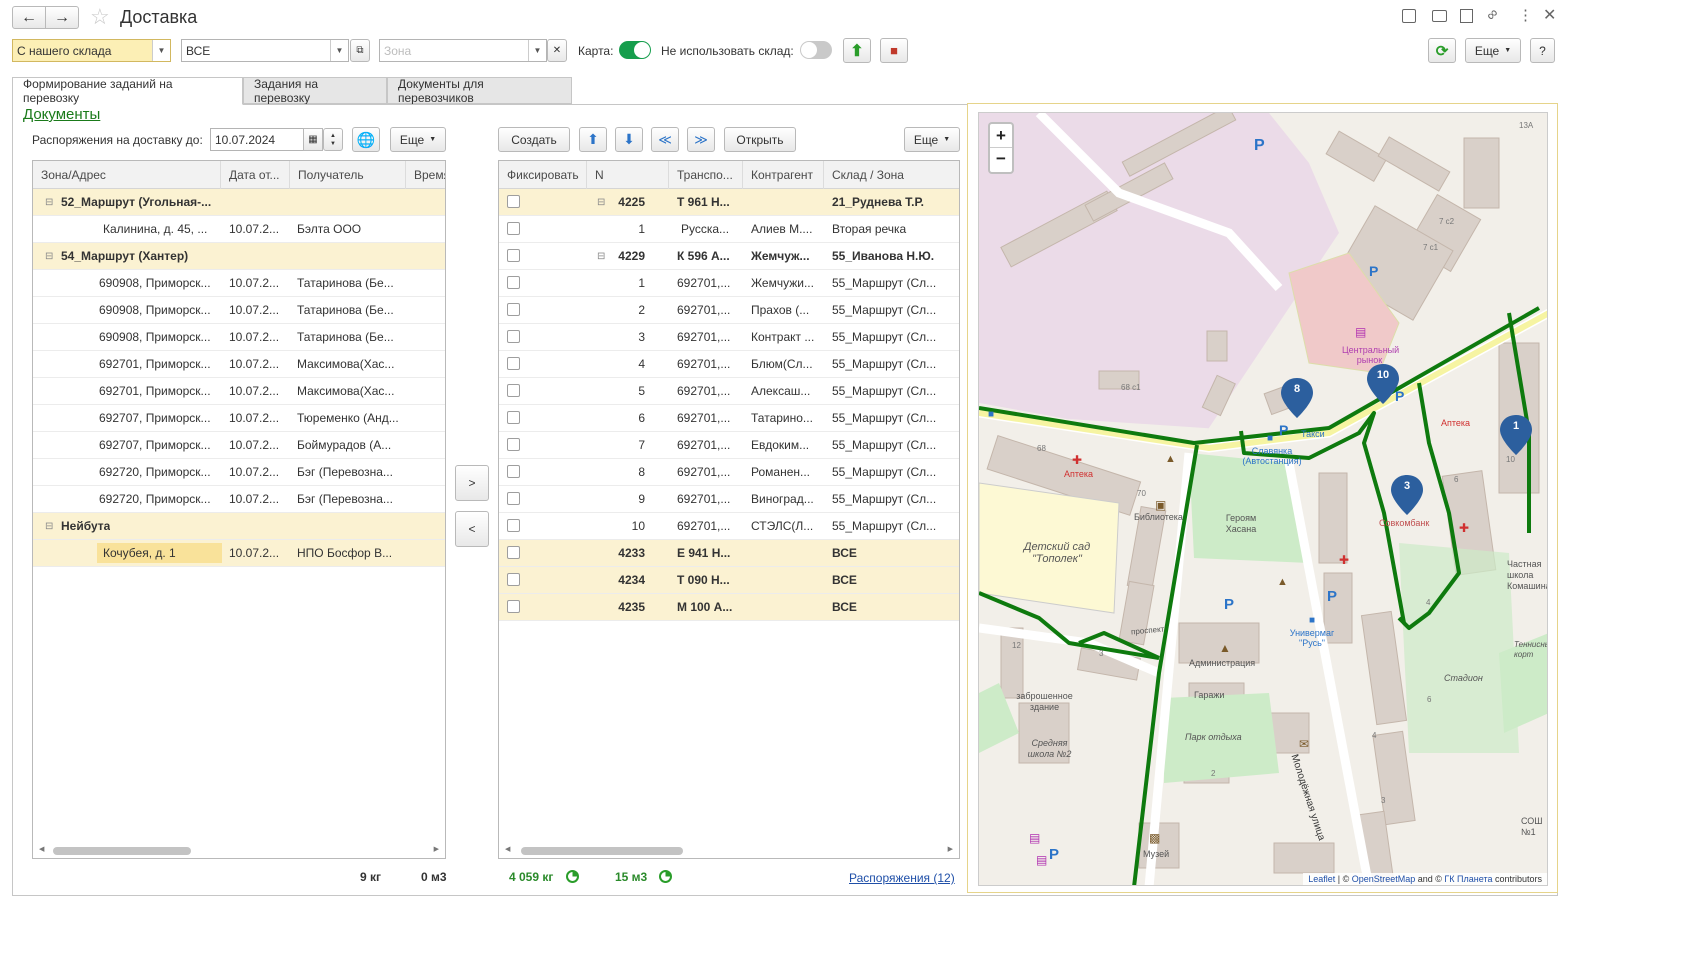 This screenshot has height=965, width=1686. I want to click on column-time: Время, so click(425, 175).